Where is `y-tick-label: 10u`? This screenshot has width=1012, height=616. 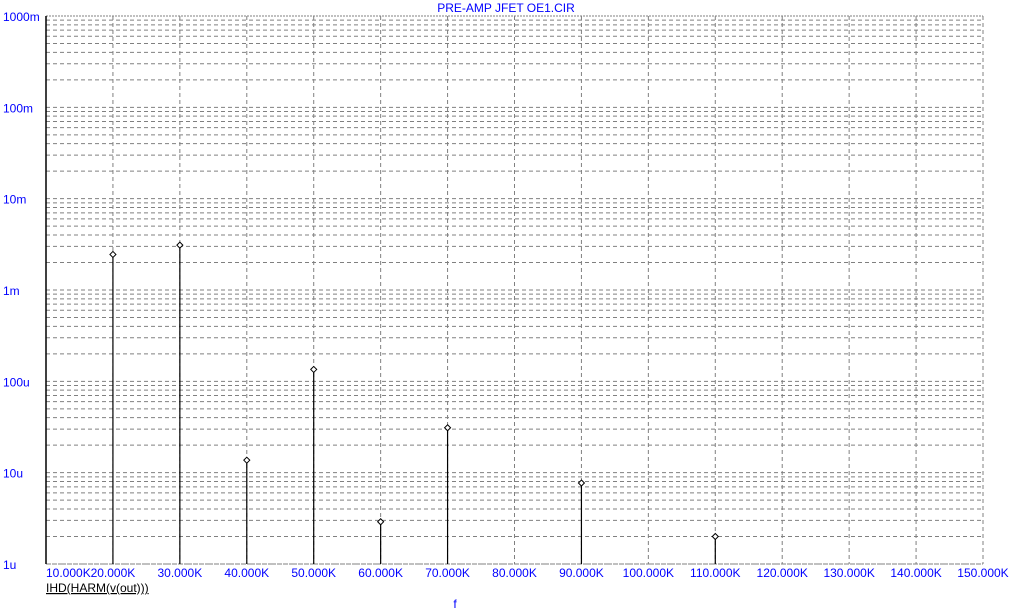 y-tick-label: 10u is located at coordinates (13, 474).